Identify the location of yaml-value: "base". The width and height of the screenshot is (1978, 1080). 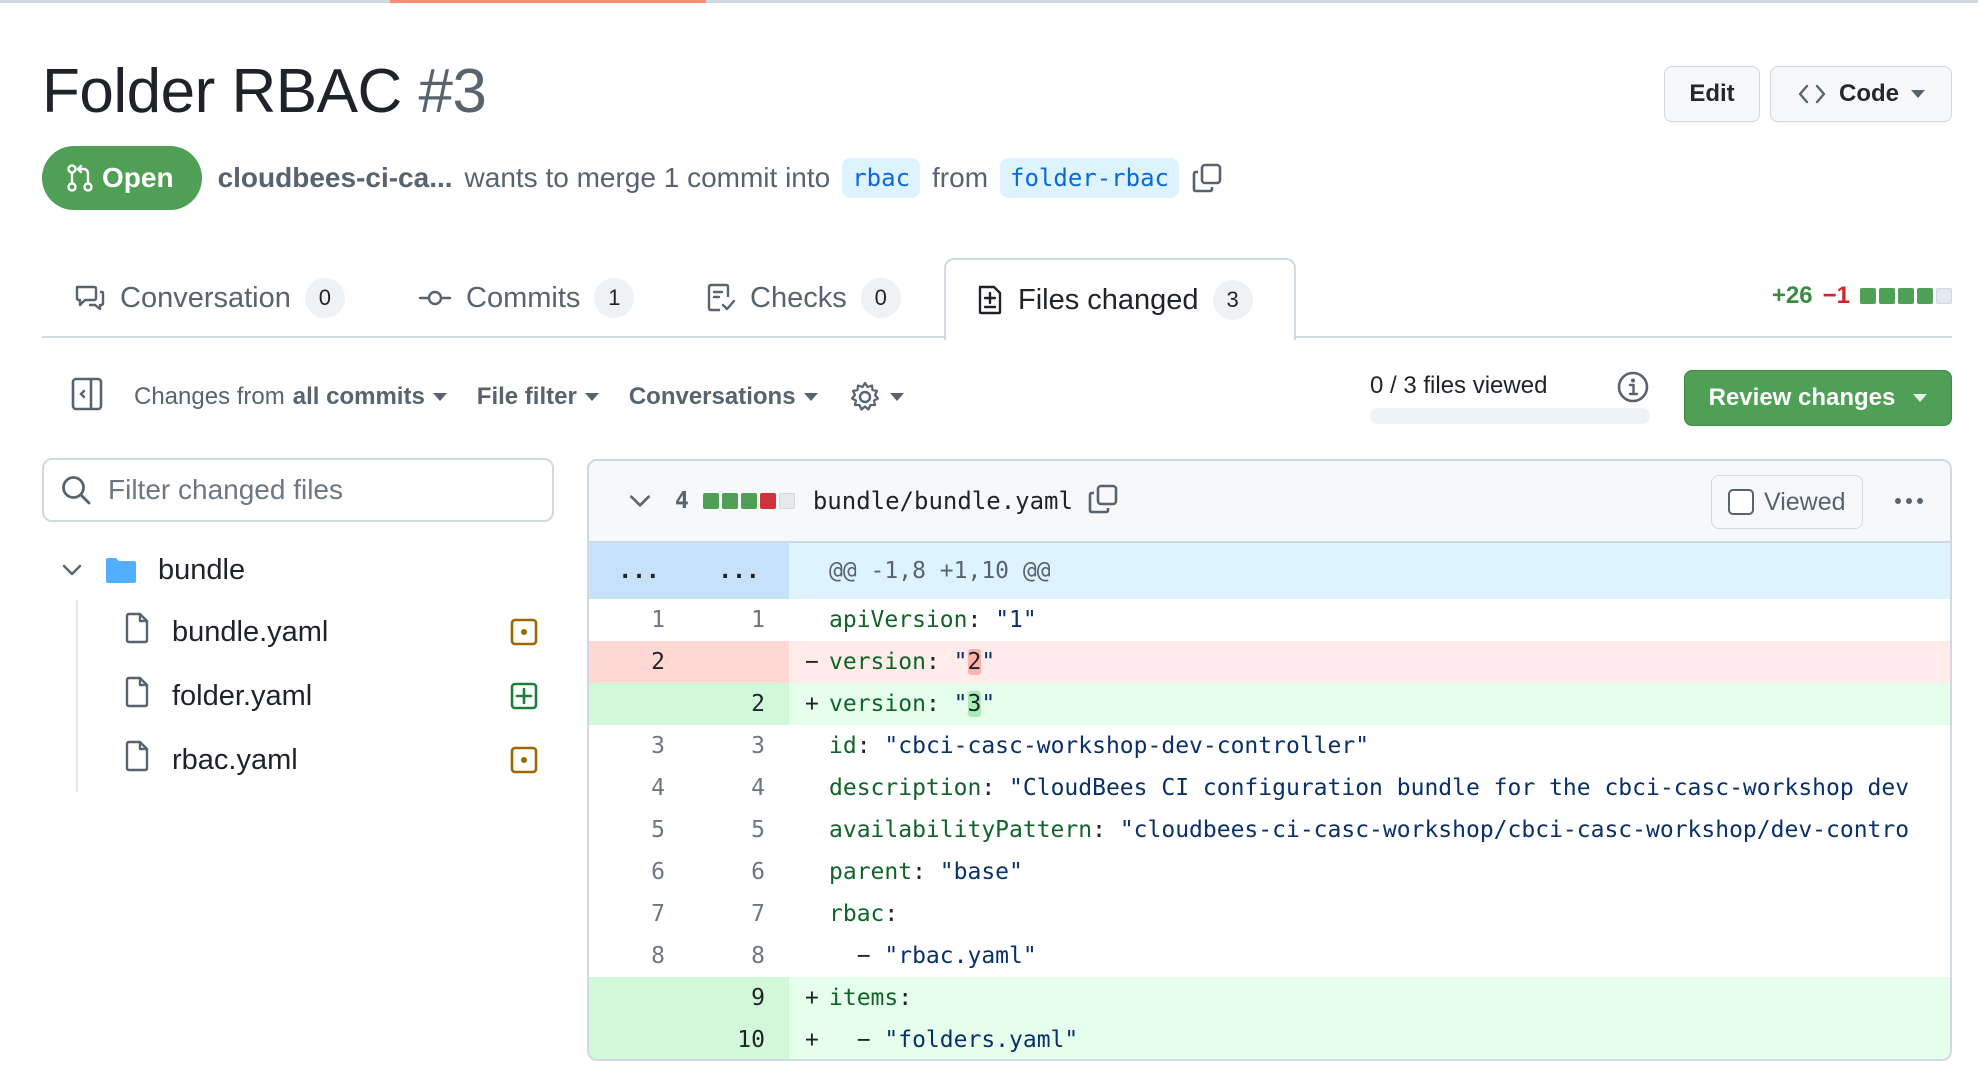
(981, 872).